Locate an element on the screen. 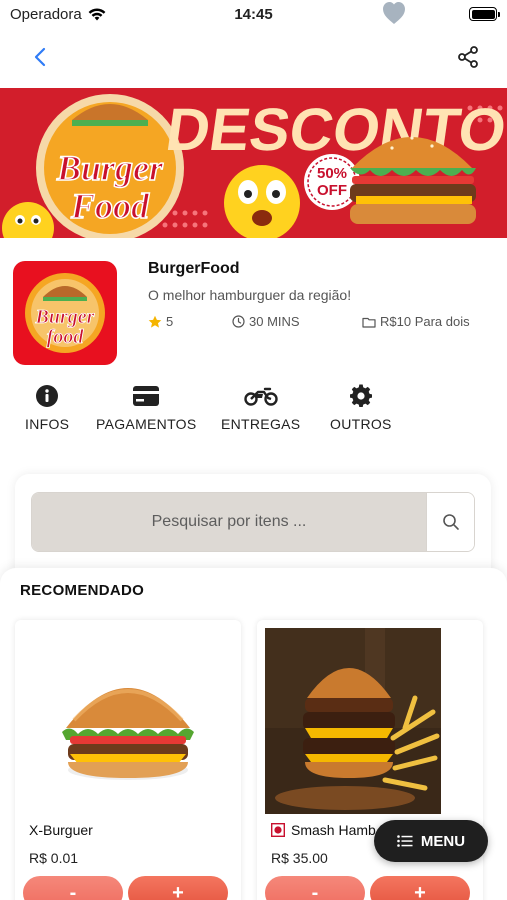  status-bar: Operadora 14:45 is located at coordinates (253, 15).